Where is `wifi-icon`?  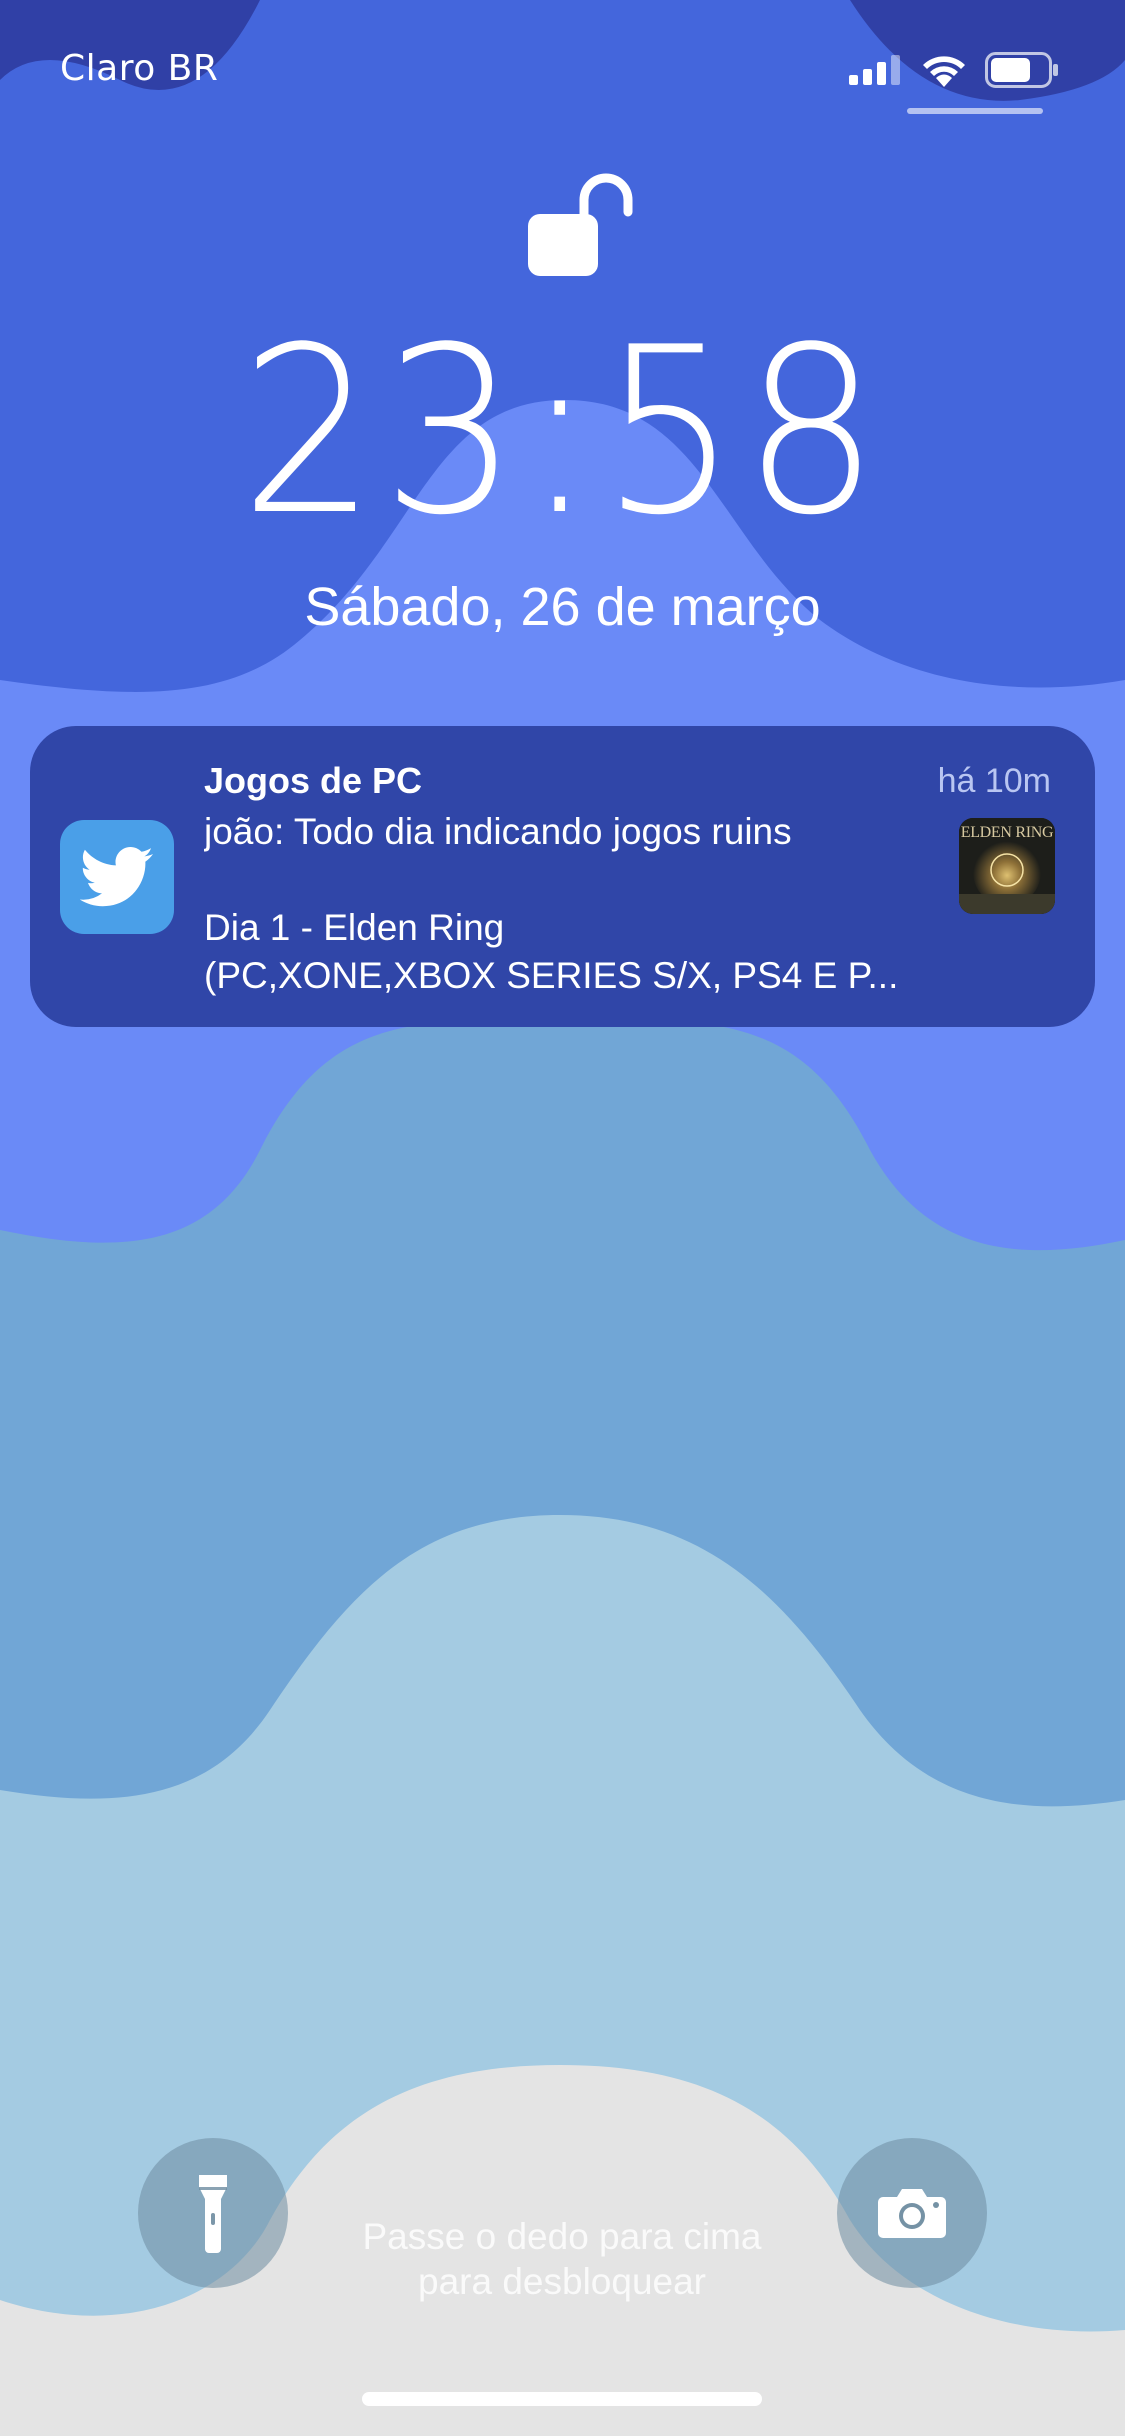
wifi-icon is located at coordinates (944, 71).